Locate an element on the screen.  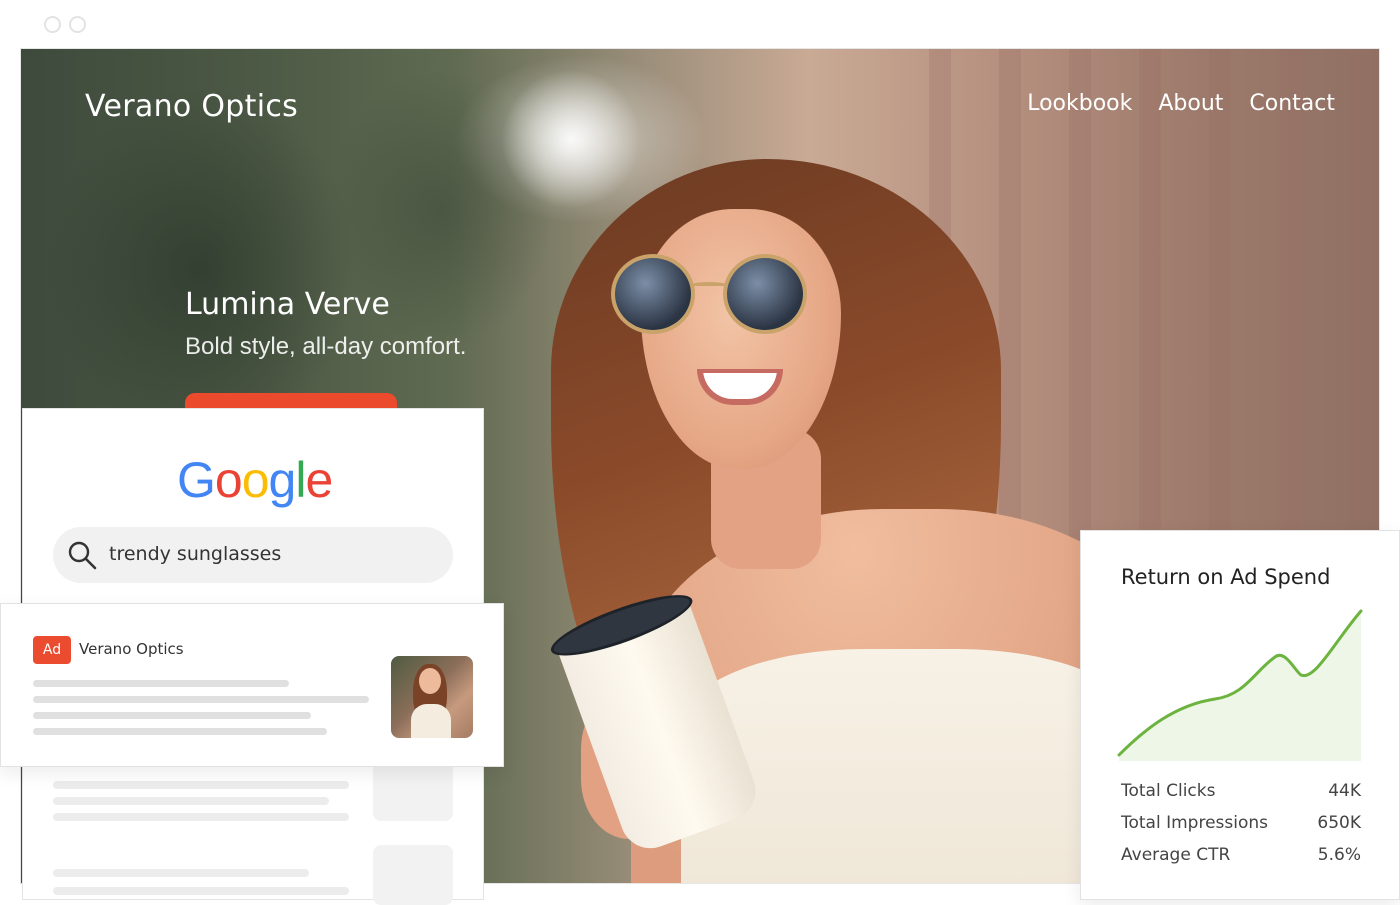
metric-label: Total Clicks is located at coordinates (1168, 791).